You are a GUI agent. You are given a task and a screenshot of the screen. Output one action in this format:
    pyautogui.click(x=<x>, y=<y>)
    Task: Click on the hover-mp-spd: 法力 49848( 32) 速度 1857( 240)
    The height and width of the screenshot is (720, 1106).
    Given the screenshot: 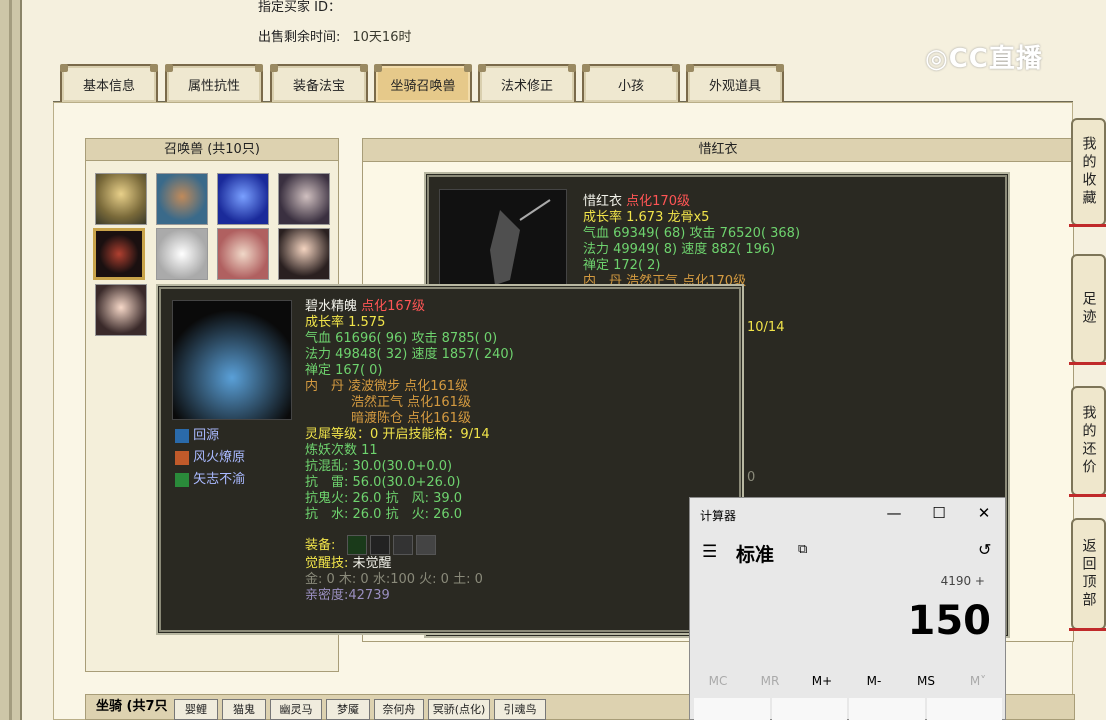 What is the action you would take?
    pyautogui.click(x=409, y=354)
    